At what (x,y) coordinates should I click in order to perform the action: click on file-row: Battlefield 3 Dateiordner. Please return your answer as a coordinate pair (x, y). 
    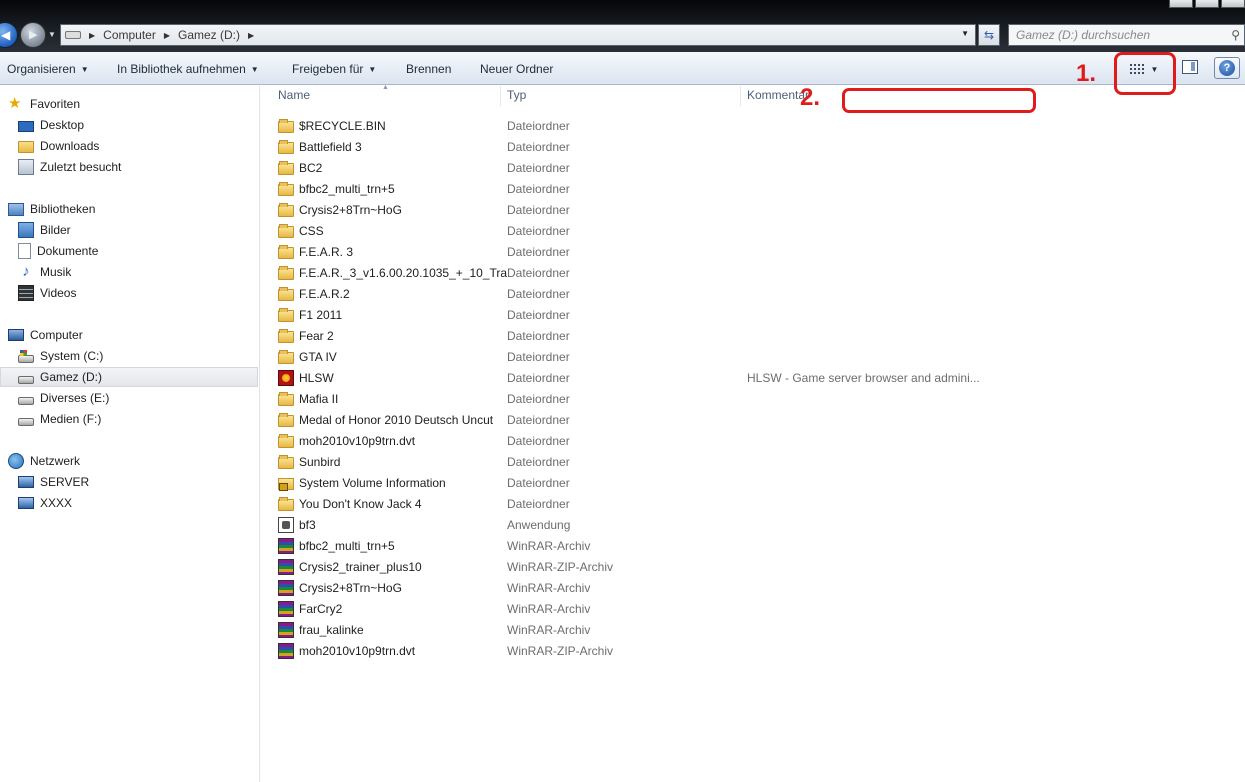
    Looking at the image, I should click on (628, 147).